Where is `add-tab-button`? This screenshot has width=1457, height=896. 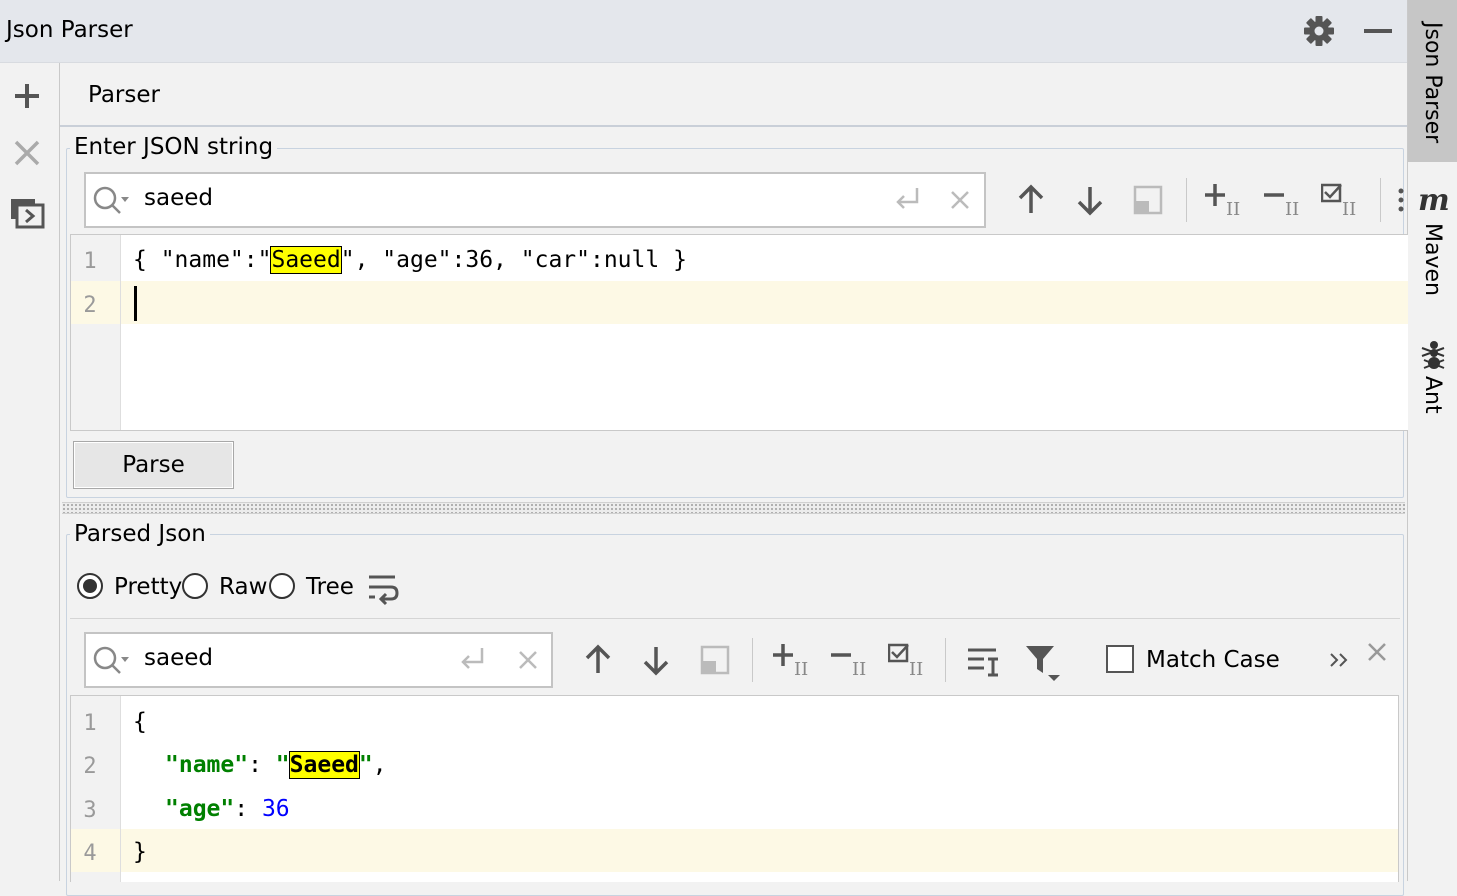 add-tab-button is located at coordinates (27, 96).